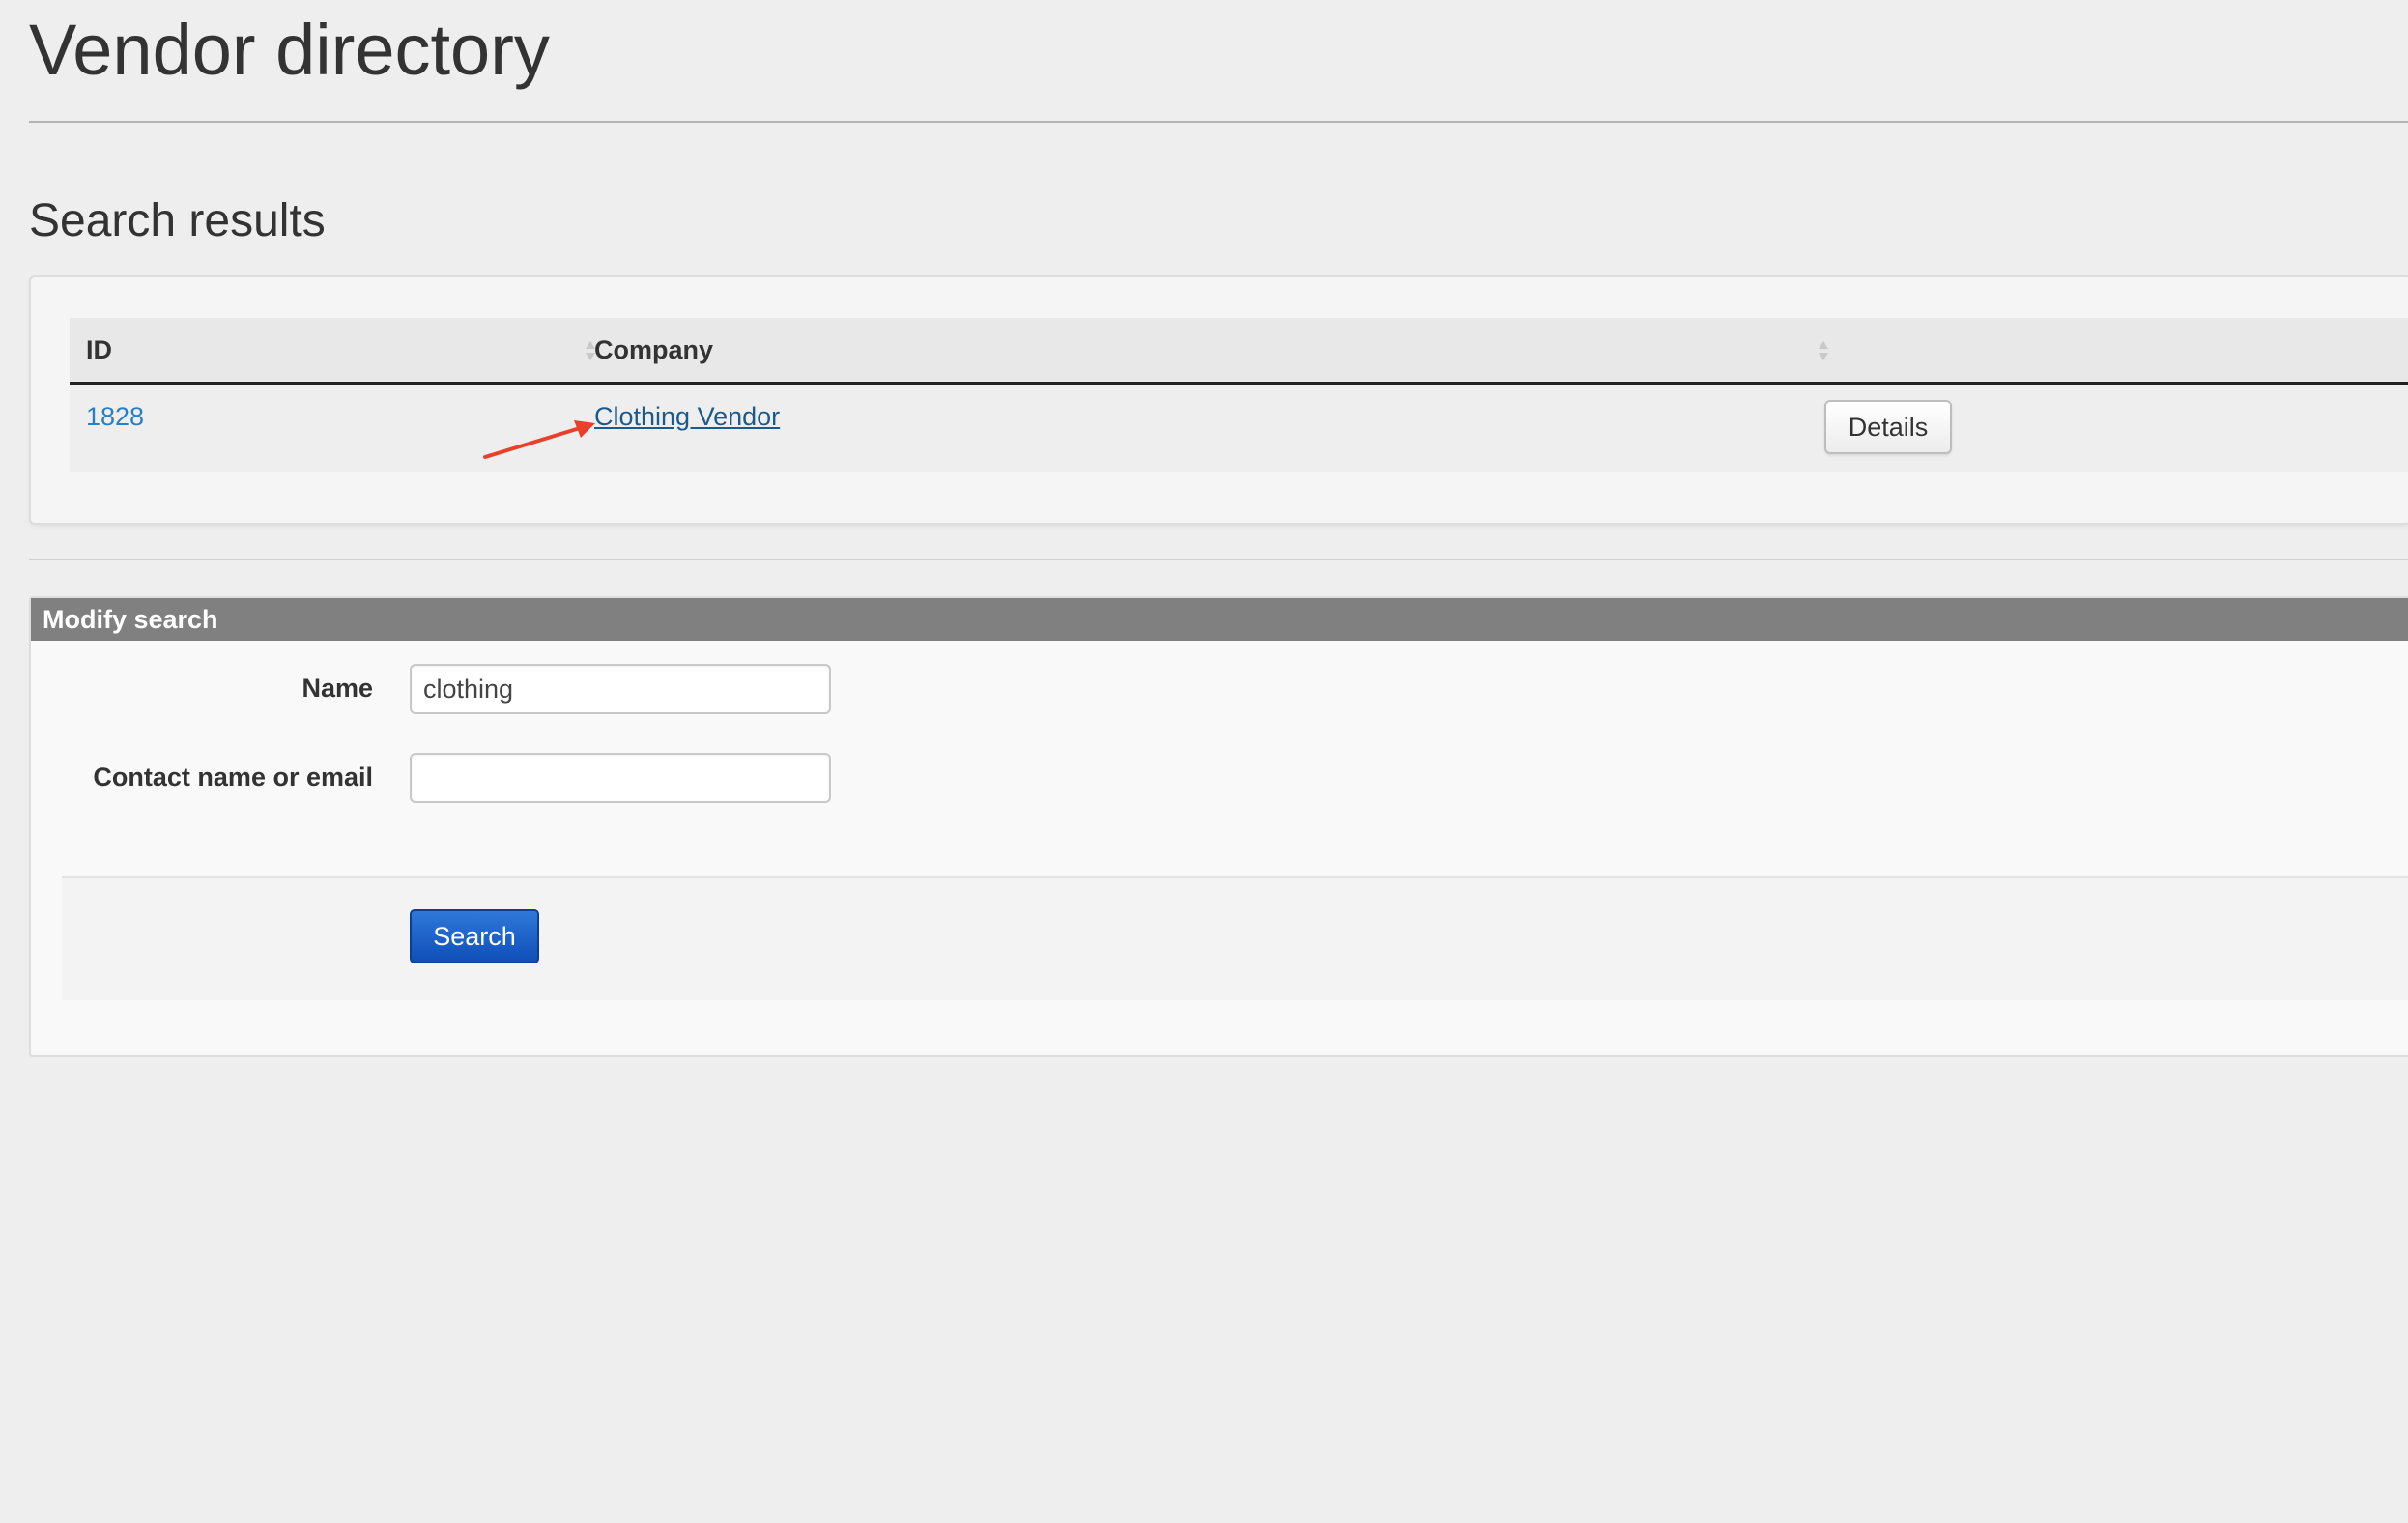 This screenshot has width=2408, height=1523. I want to click on details-button: Details, so click(1888, 427).